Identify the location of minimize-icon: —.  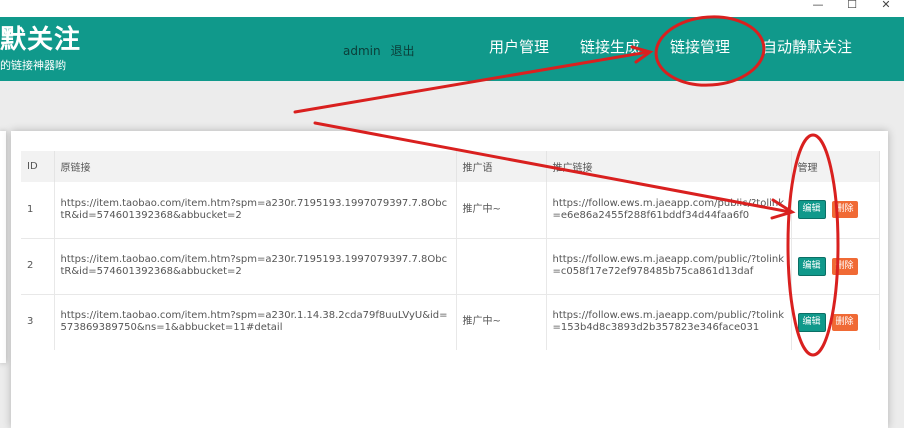
(818, 6).